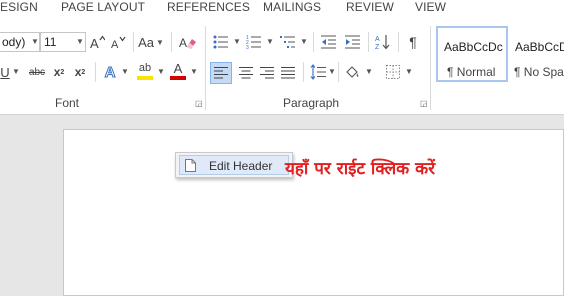 The height and width of the screenshot is (296, 564). I want to click on context-menu: Edit Header, so click(234, 165).